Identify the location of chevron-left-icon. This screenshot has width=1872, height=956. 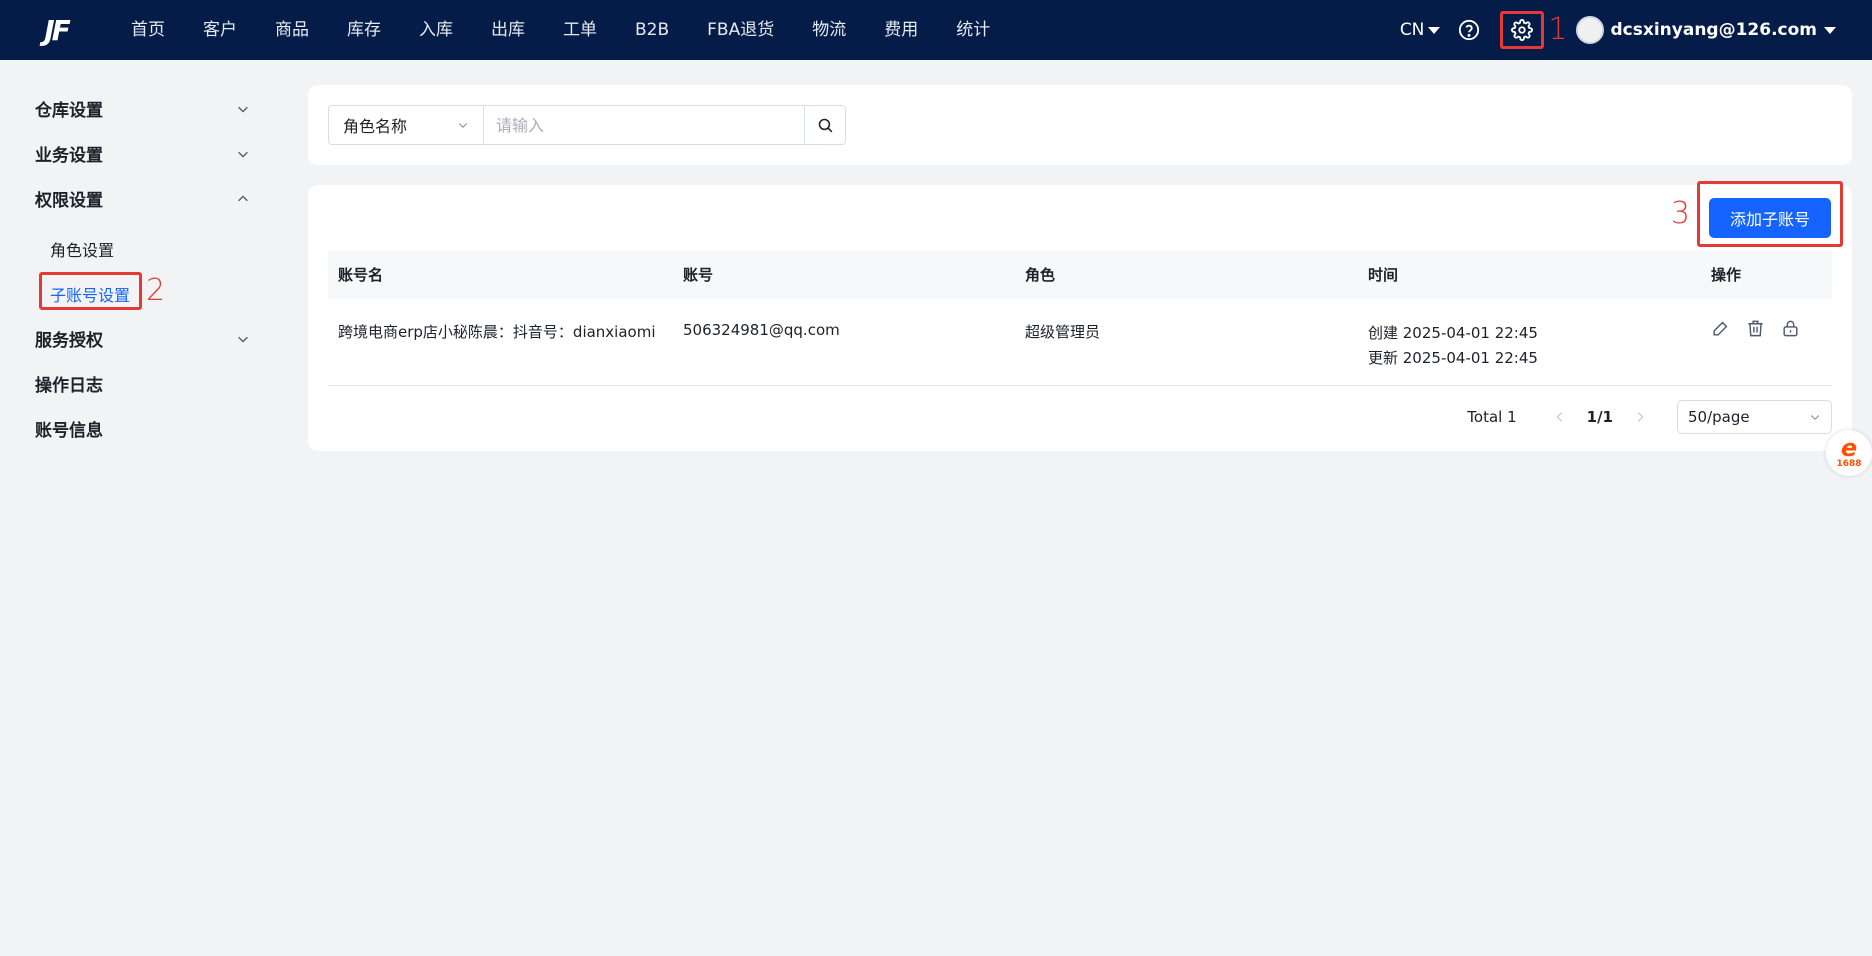
(1560, 417).